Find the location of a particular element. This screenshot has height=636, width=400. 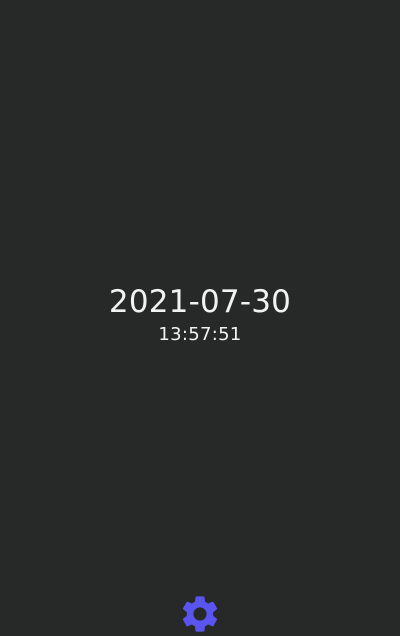

clock-display: 2021-07-30 13:57:51 is located at coordinates (200, 315).